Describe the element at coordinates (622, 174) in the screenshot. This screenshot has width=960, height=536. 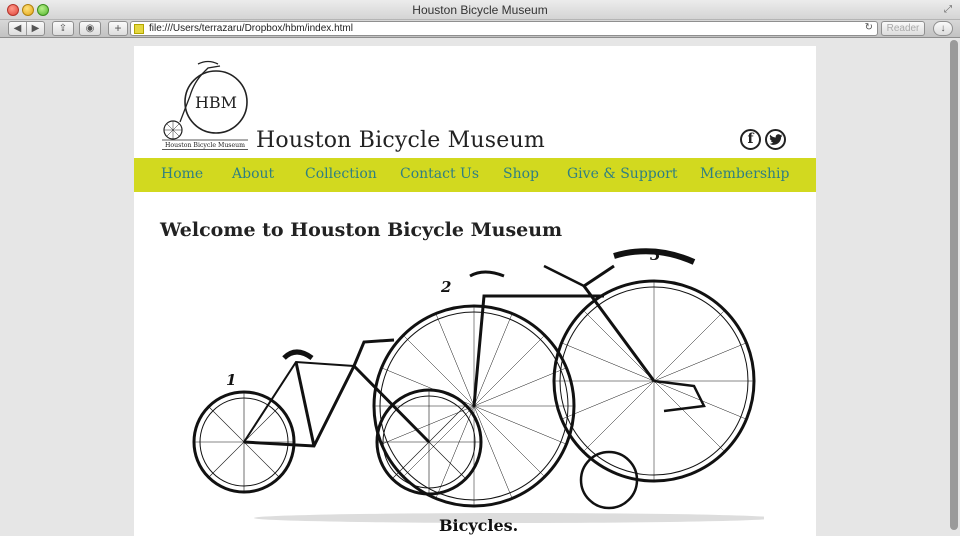
I see `nav-give-support: Give & Support` at that location.